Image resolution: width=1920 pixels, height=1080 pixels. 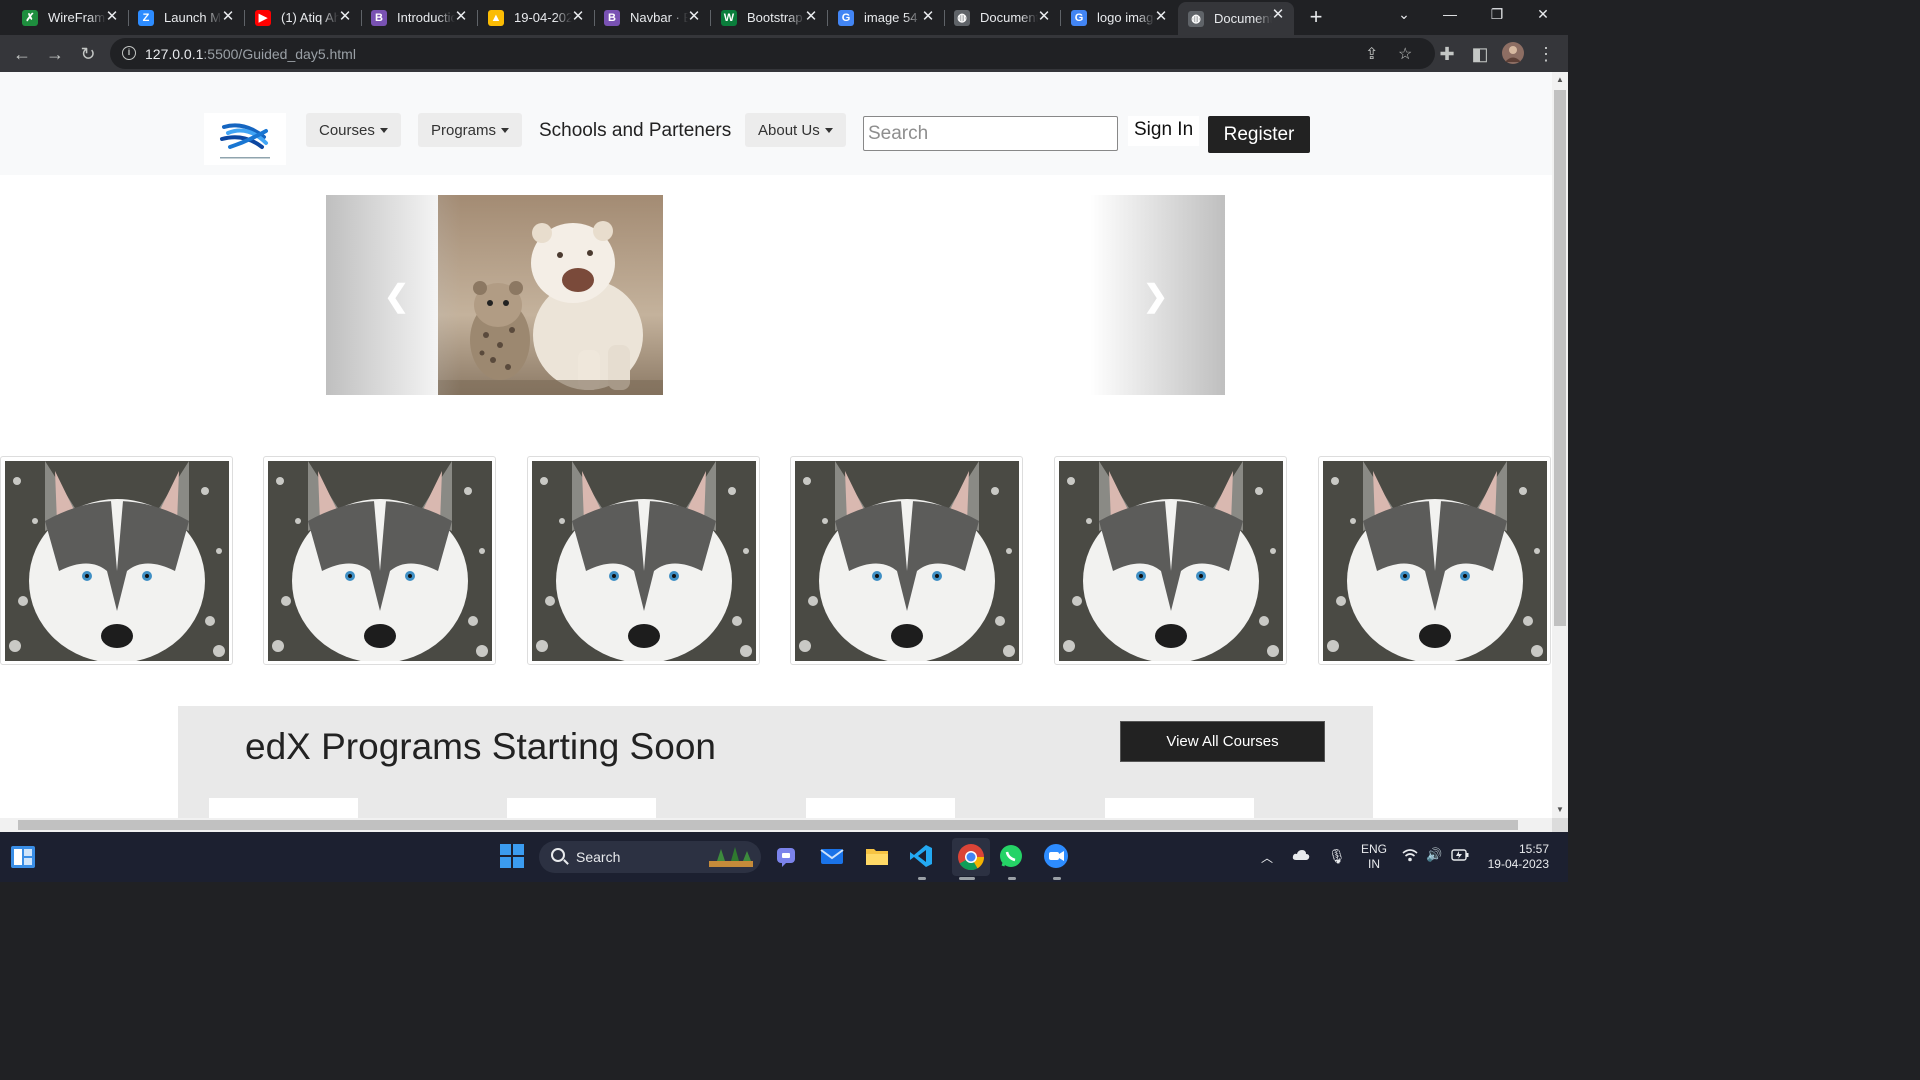 What do you see at coordinates (1480, 54) in the screenshot?
I see `side-panel-icon: ◧` at bounding box center [1480, 54].